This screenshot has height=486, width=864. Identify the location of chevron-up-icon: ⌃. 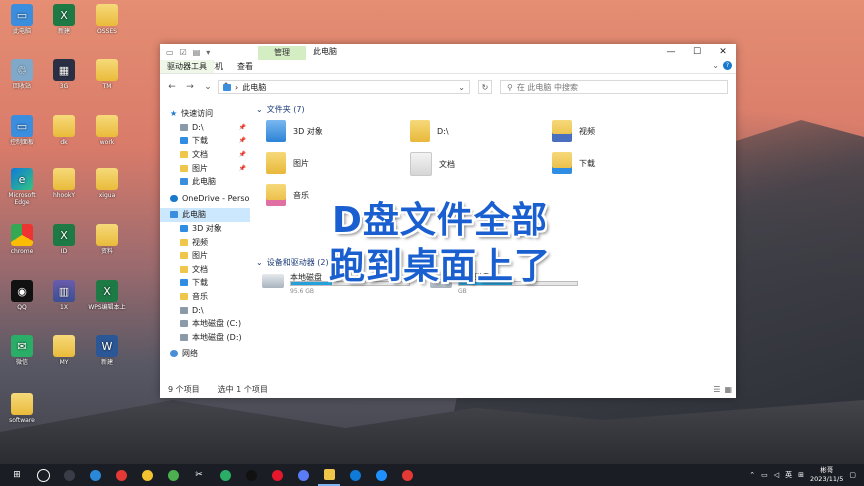
(752, 475).